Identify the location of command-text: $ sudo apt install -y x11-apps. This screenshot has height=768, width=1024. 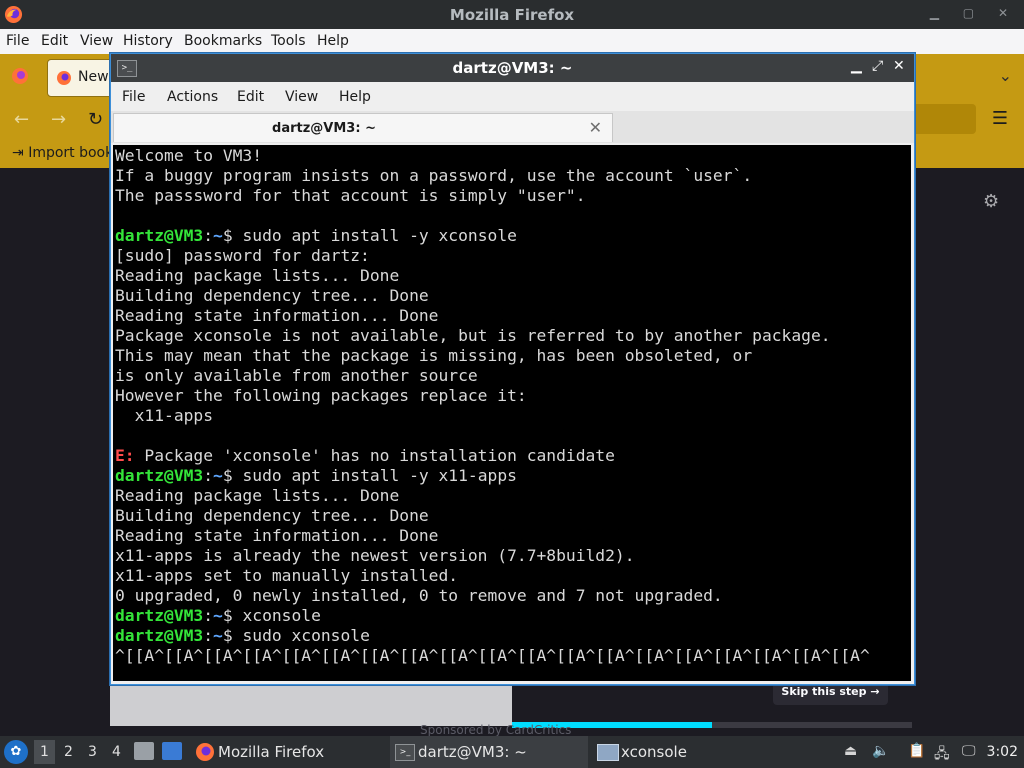
(369, 475).